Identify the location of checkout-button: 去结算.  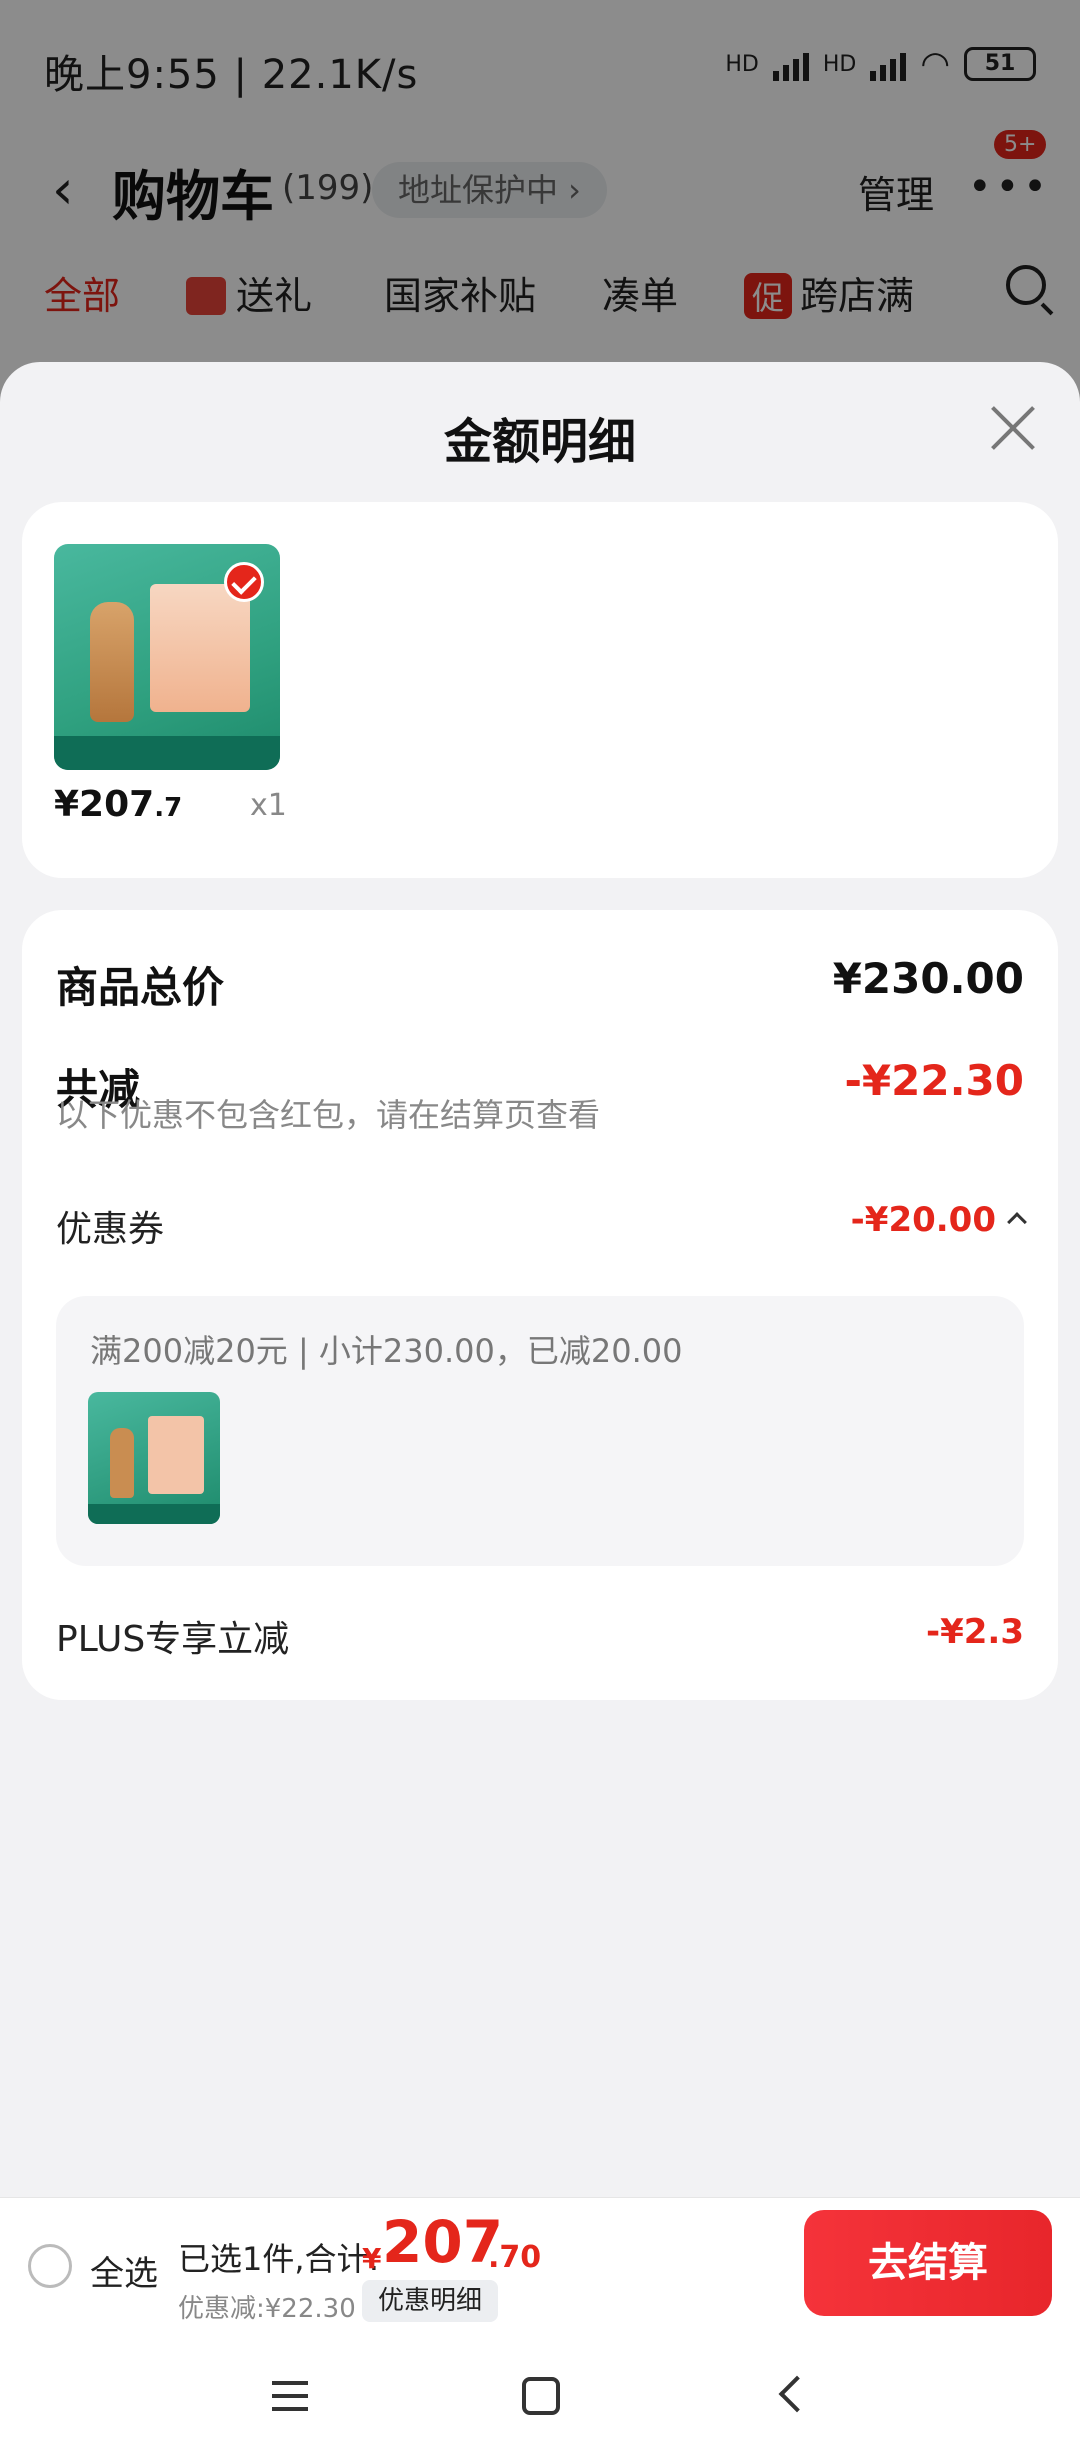
(928, 2263).